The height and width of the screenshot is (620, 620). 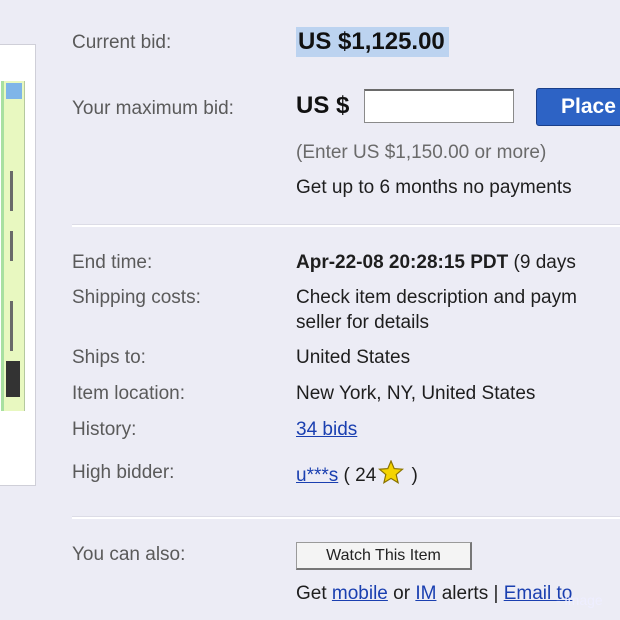 I want to click on im-alerts-link: IM, so click(x=425, y=593).